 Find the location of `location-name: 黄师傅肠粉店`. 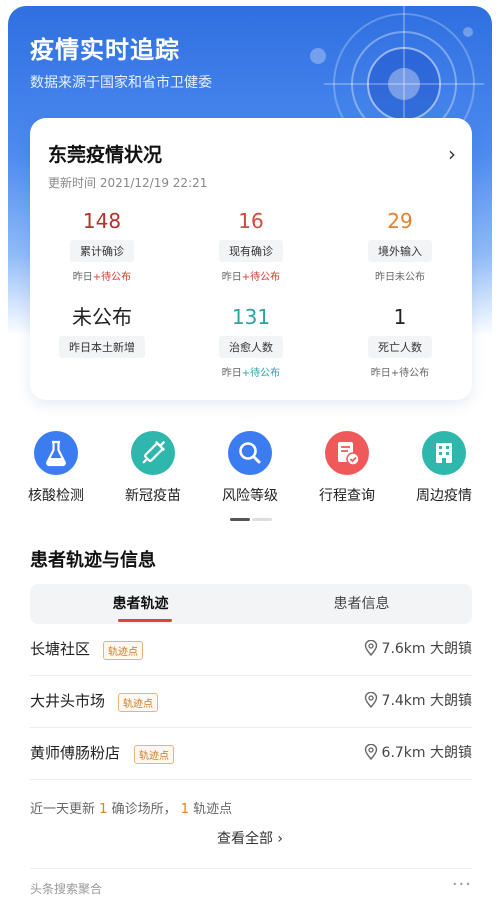

location-name: 黄师傅肠粉店 is located at coordinates (75, 753).